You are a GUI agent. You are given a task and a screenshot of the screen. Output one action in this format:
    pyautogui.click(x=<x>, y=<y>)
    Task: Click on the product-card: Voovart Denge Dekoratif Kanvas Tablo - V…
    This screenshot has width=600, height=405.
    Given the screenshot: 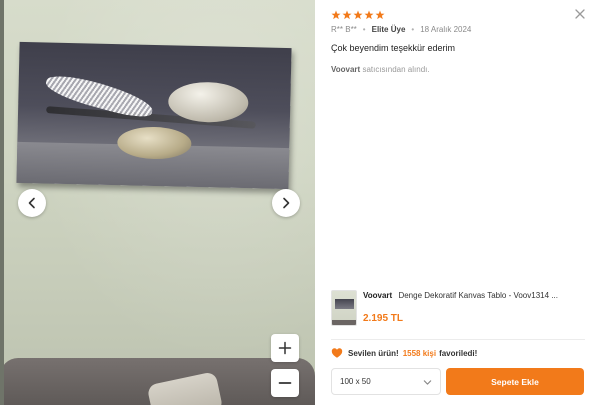 What is the action you would take?
    pyautogui.click(x=458, y=310)
    